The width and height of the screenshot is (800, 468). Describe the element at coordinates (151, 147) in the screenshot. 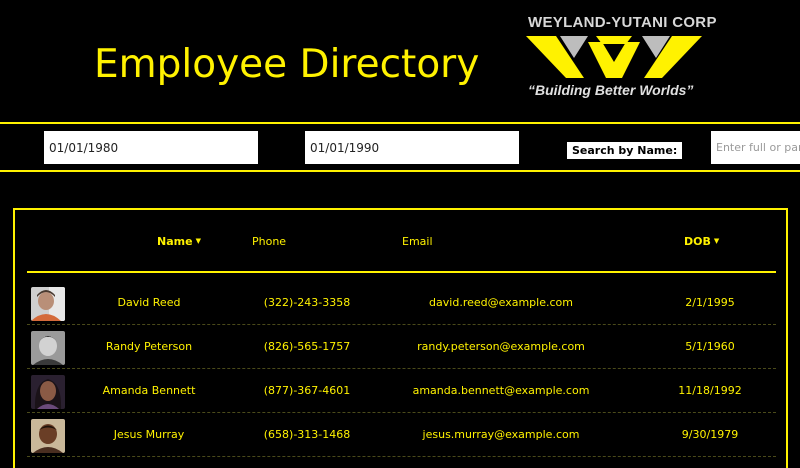

I see `date-from-input` at that location.